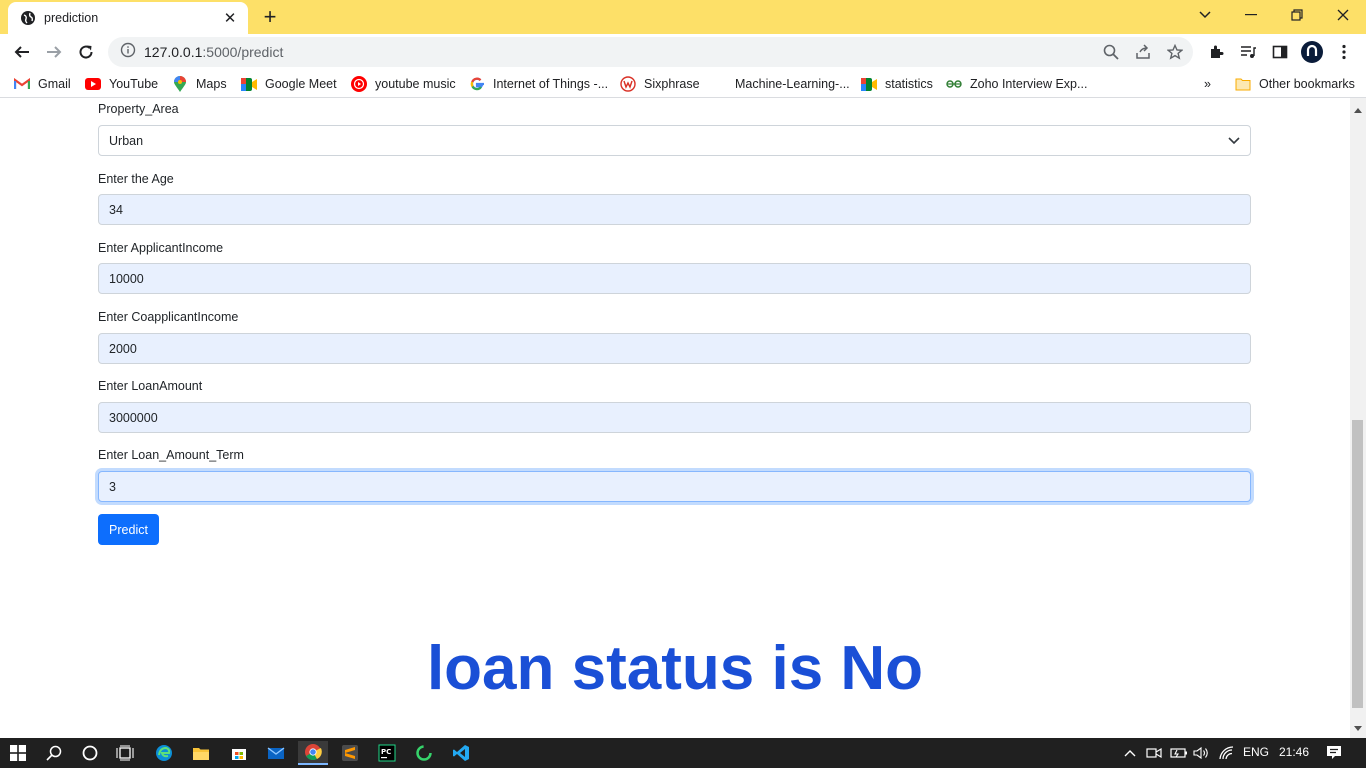 The image size is (1366, 768). I want to click on restore-button, so click(1297, 15).